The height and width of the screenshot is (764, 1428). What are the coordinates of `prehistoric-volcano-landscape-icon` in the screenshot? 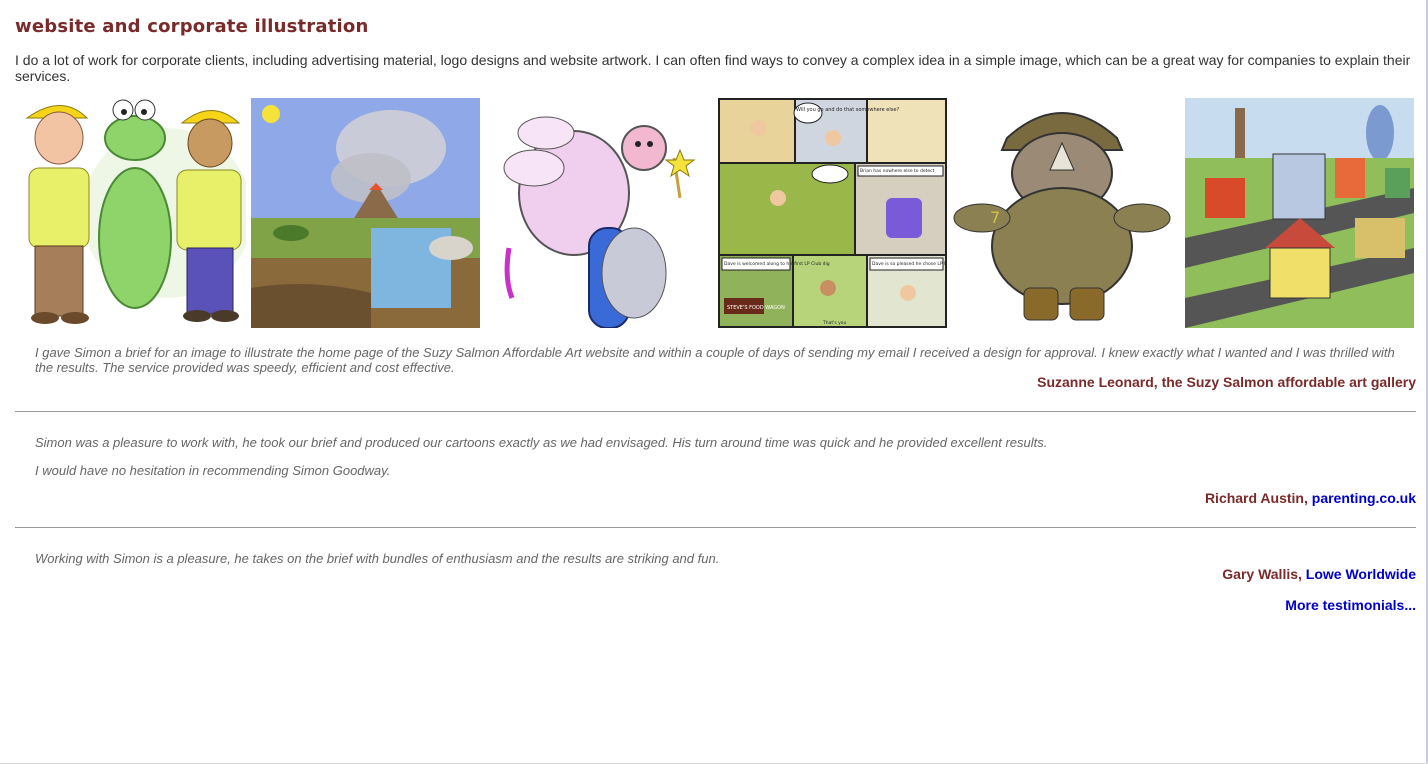 It's located at (365, 213).